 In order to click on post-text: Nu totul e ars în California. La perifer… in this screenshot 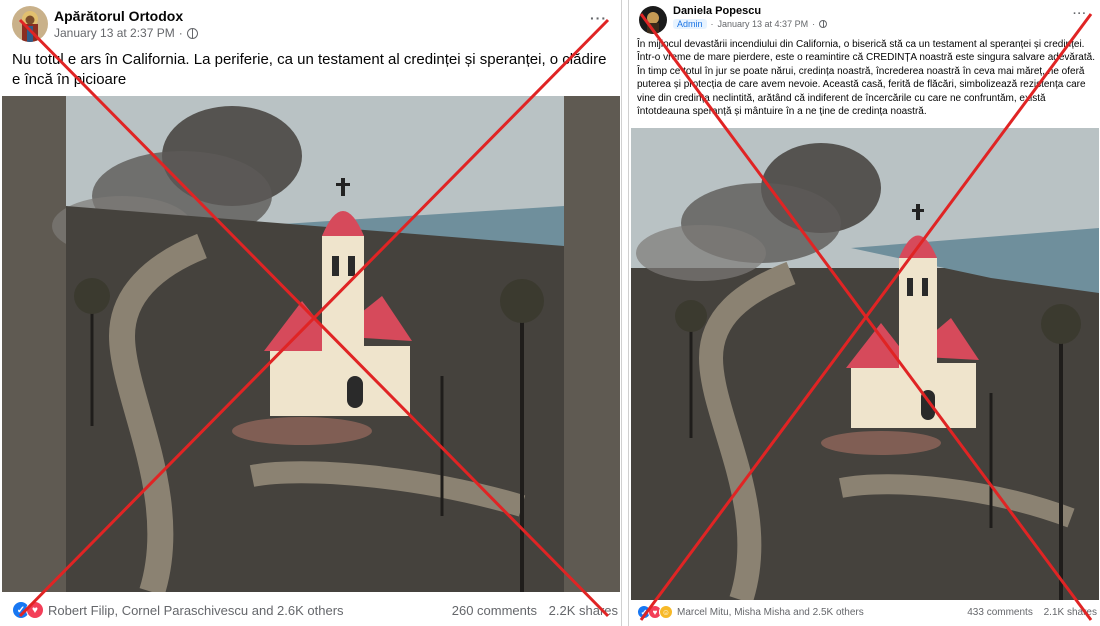, I will do `click(309, 69)`.